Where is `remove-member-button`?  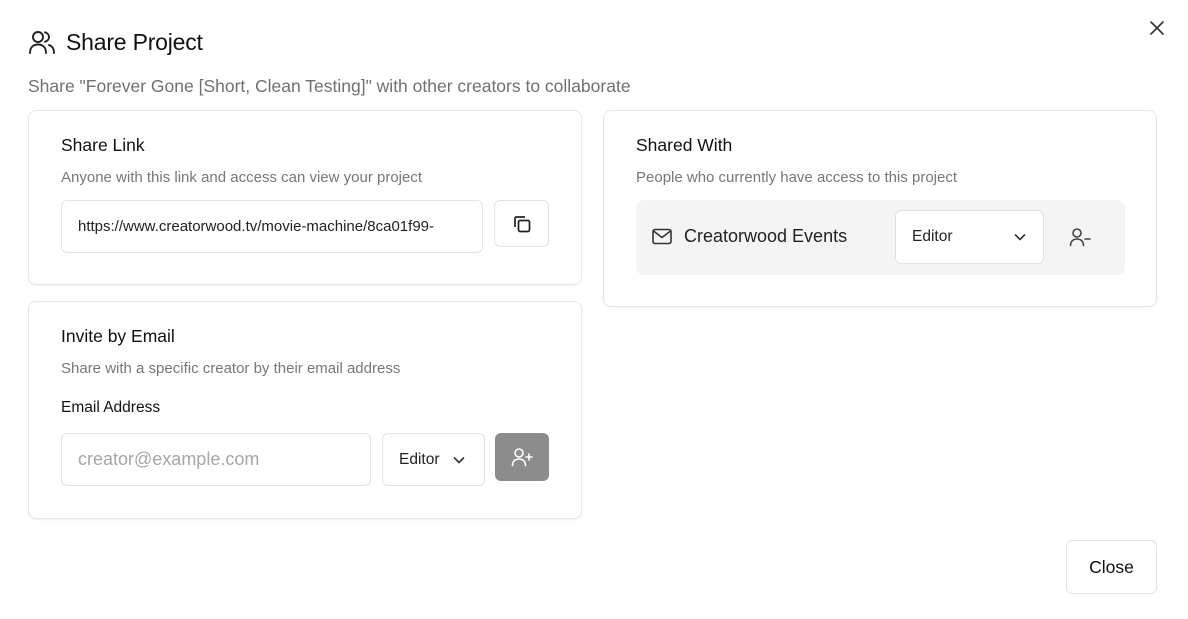 remove-member-button is located at coordinates (1080, 237).